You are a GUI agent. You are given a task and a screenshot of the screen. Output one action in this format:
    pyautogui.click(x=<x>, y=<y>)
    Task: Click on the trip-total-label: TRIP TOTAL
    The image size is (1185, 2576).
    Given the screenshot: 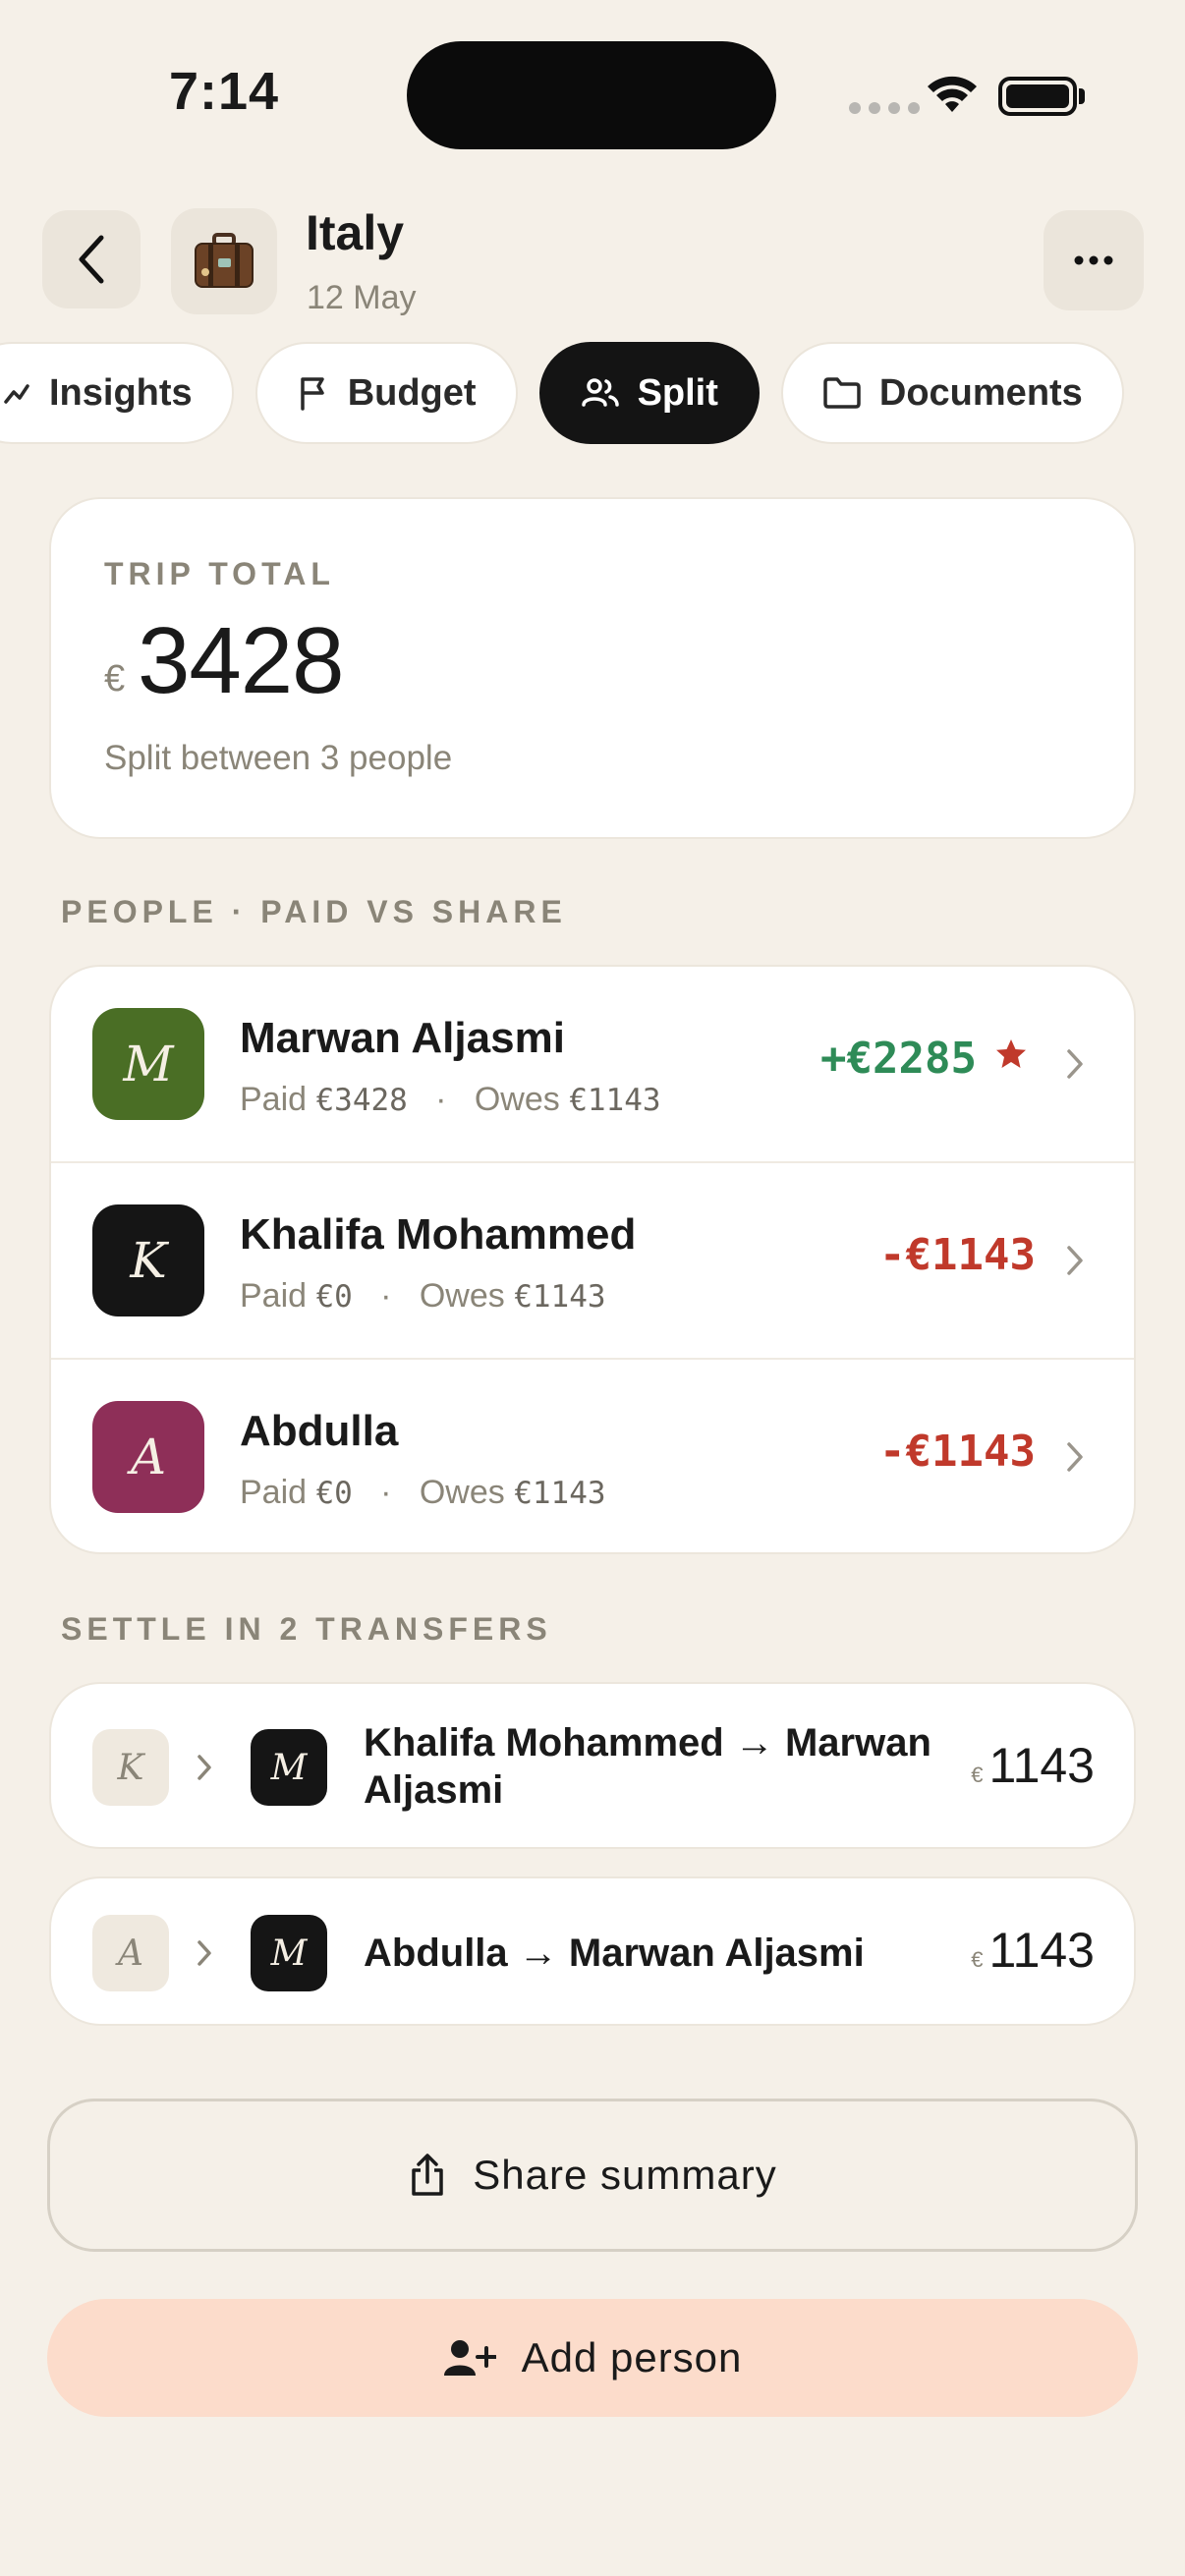 What is the action you would take?
    pyautogui.click(x=220, y=573)
    